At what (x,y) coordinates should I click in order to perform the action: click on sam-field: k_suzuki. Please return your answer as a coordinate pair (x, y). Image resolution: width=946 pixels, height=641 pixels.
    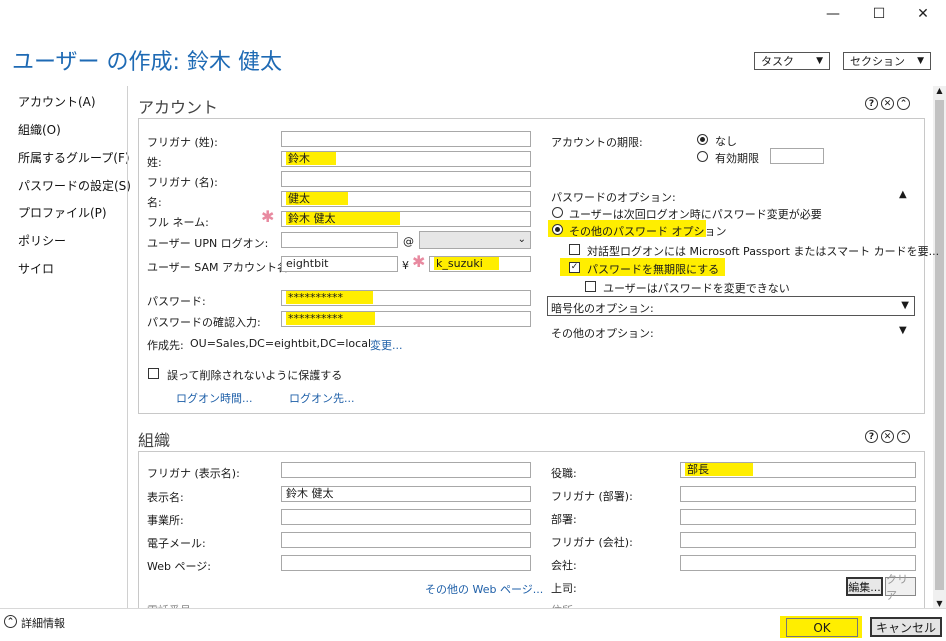
    Looking at the image, I should click on (480, 264).